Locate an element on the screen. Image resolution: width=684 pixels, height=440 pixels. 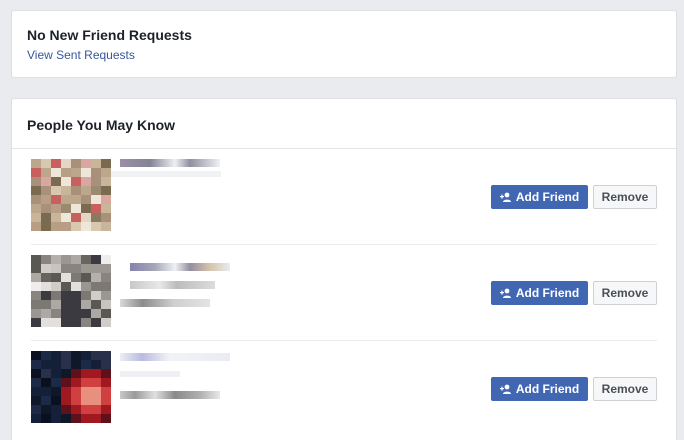
work-info-placeholder is located at coordinates (165, 303).